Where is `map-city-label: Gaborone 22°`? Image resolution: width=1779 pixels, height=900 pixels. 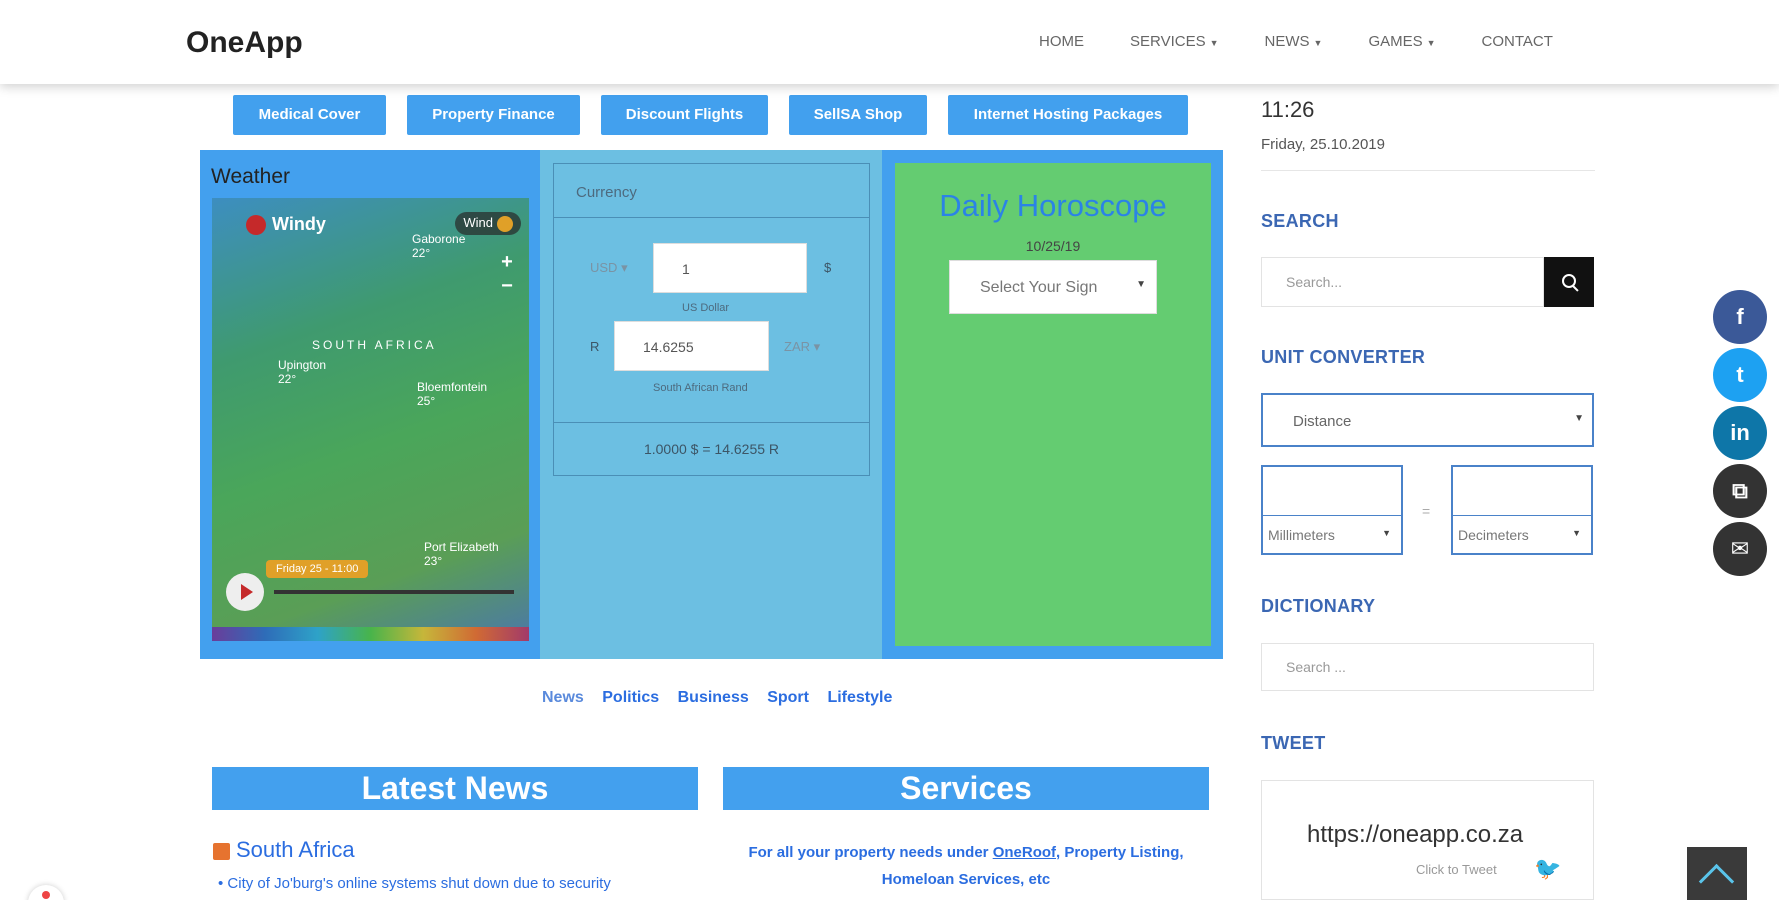 map-city-label: Gaborone 22° is located at coordinates (439, 246).